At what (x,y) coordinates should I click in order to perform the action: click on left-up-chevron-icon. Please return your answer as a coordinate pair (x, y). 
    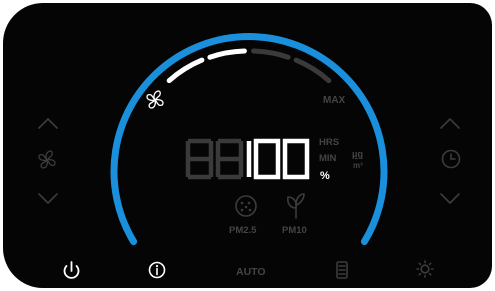
    Looking at the image, I should click on (48, 123).